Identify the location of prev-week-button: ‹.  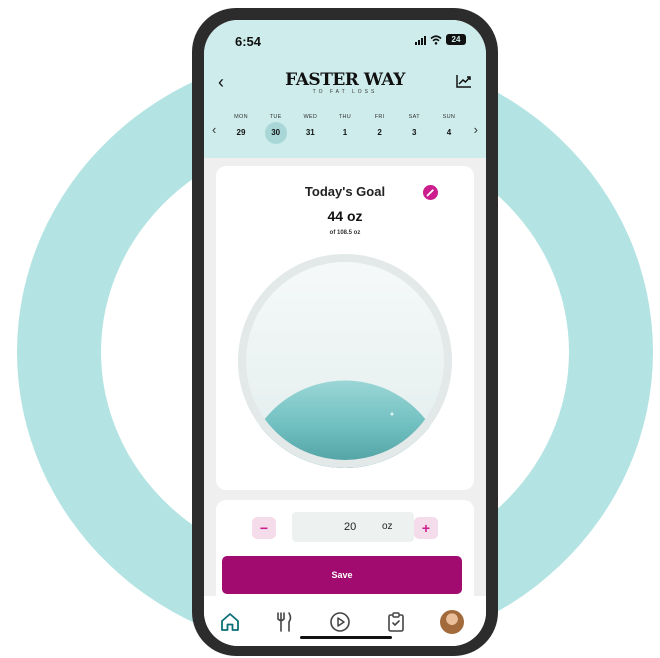
(214, 129).